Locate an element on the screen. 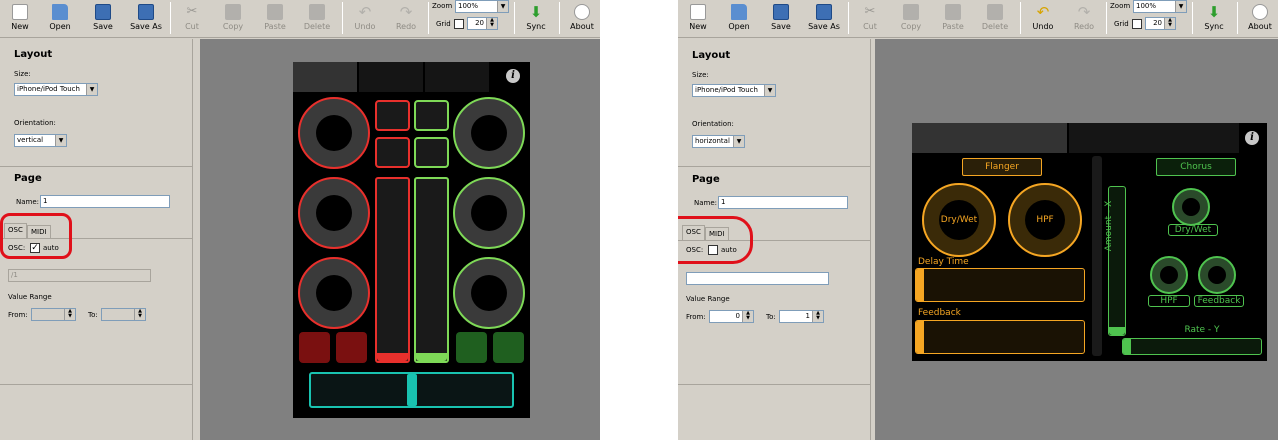  vertical-fader-red is located at coordinates (392, 270).